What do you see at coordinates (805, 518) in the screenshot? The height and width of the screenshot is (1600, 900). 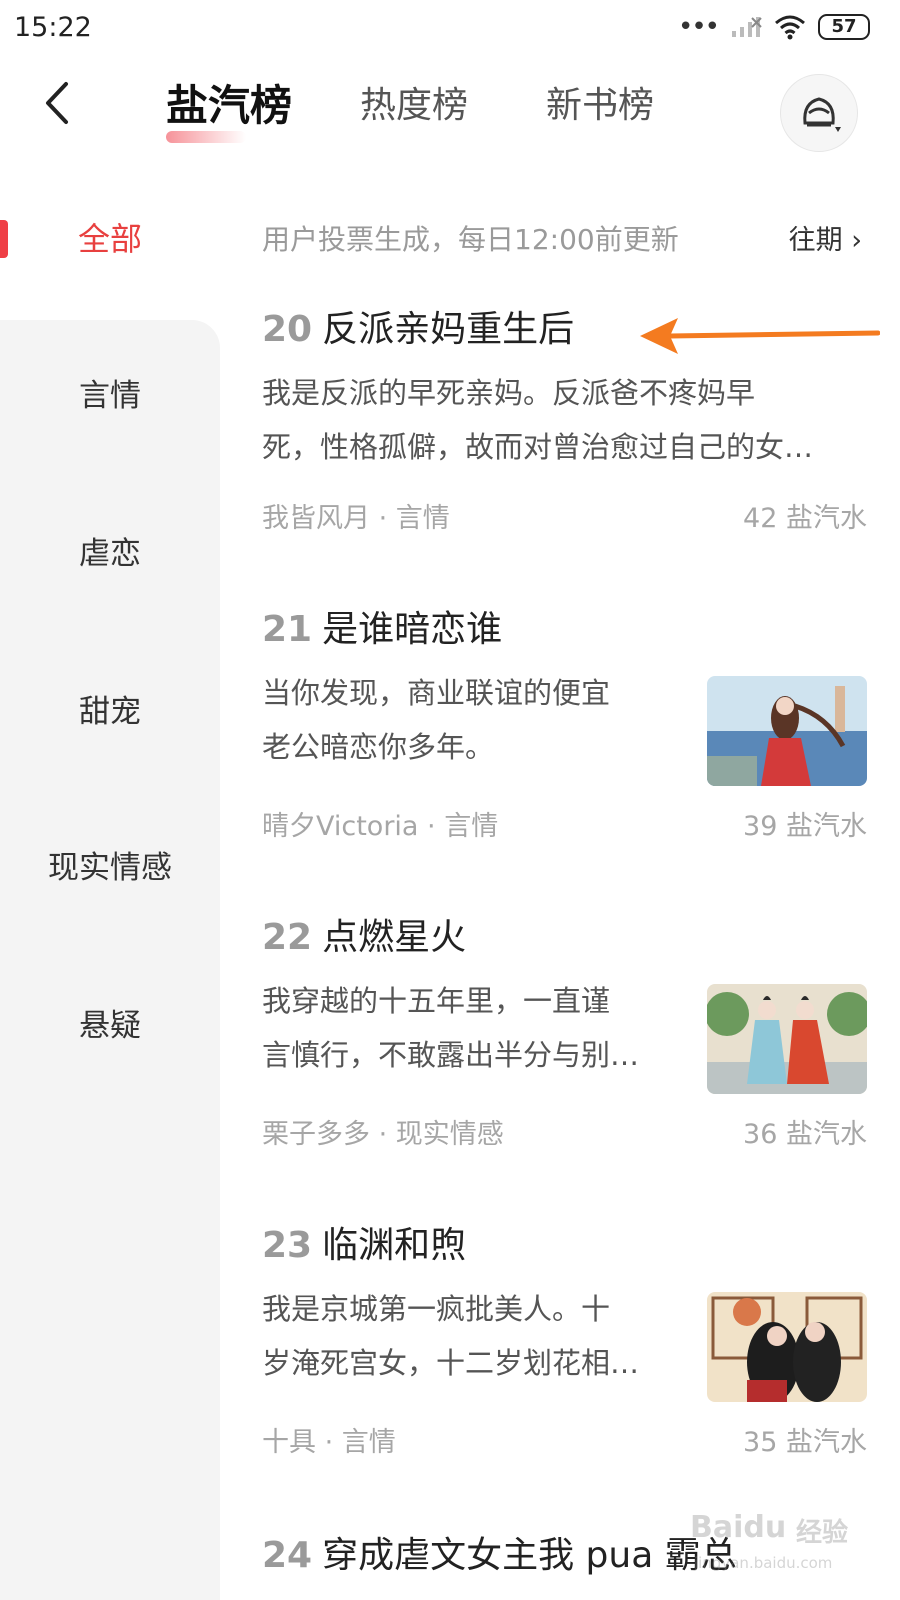 I see `book-score: 42 盐汽水` at bounding box center [805, 518].